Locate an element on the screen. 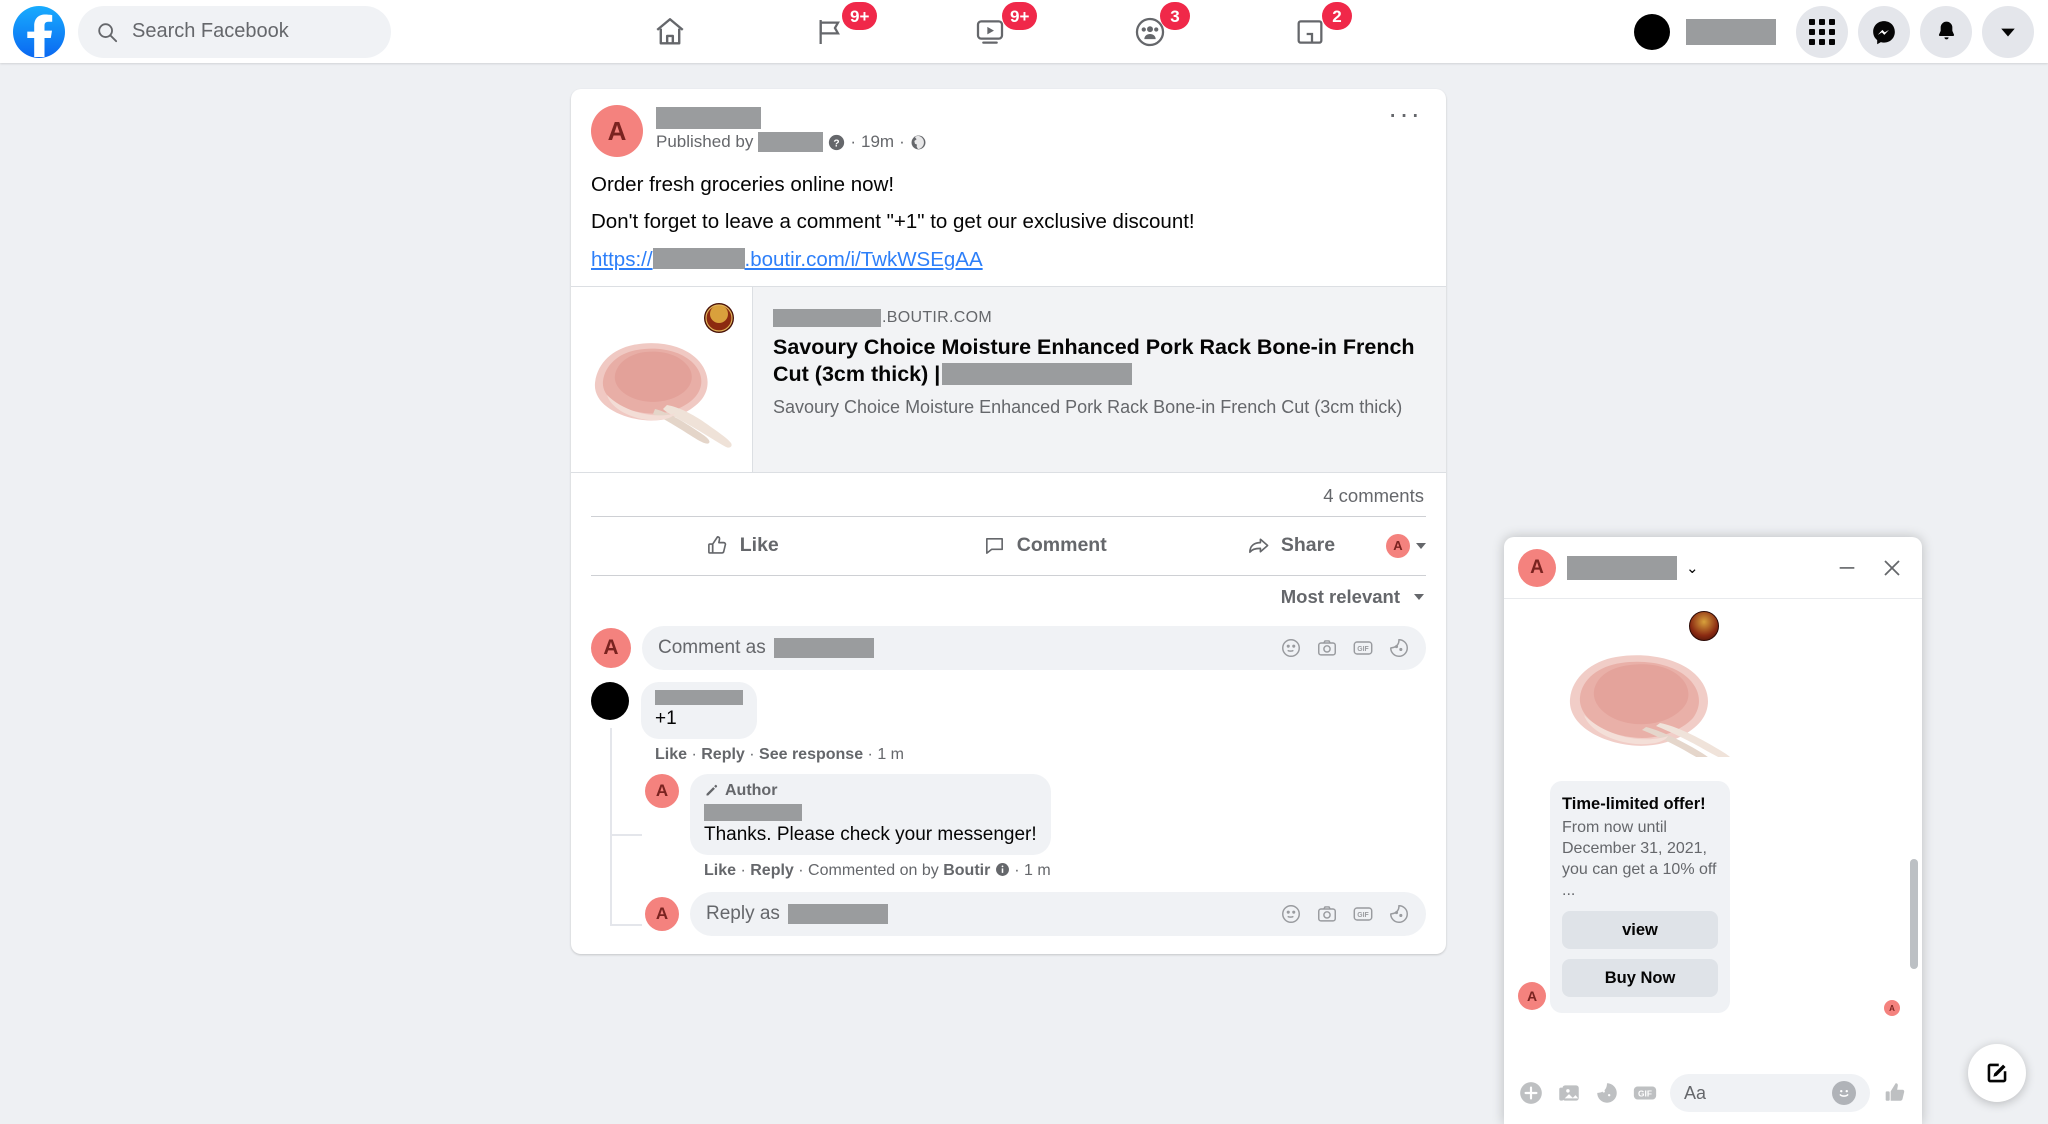 This screenshot has height=1124, width=2048. chat-scrollbar-thumb is located at coordinates (1914, 914).